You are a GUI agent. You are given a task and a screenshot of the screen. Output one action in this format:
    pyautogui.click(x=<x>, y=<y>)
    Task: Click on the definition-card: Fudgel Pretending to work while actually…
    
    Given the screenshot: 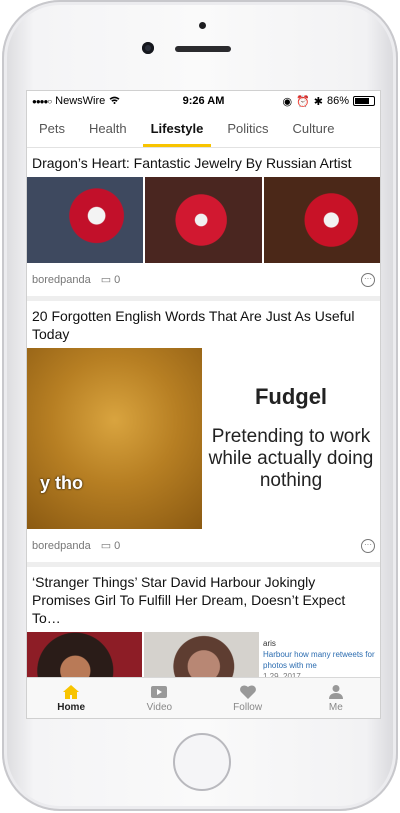 What is the action you would take?
    pyautogui.click(x=291, y=438)
    